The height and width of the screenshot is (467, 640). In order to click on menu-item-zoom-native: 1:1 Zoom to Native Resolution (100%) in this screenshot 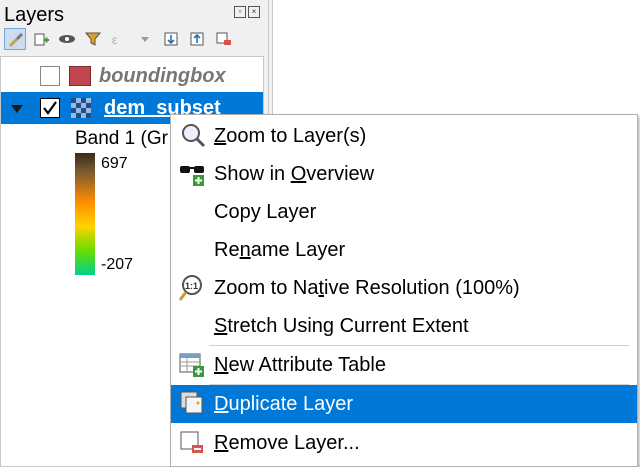, I will do `click(404, 288)`.